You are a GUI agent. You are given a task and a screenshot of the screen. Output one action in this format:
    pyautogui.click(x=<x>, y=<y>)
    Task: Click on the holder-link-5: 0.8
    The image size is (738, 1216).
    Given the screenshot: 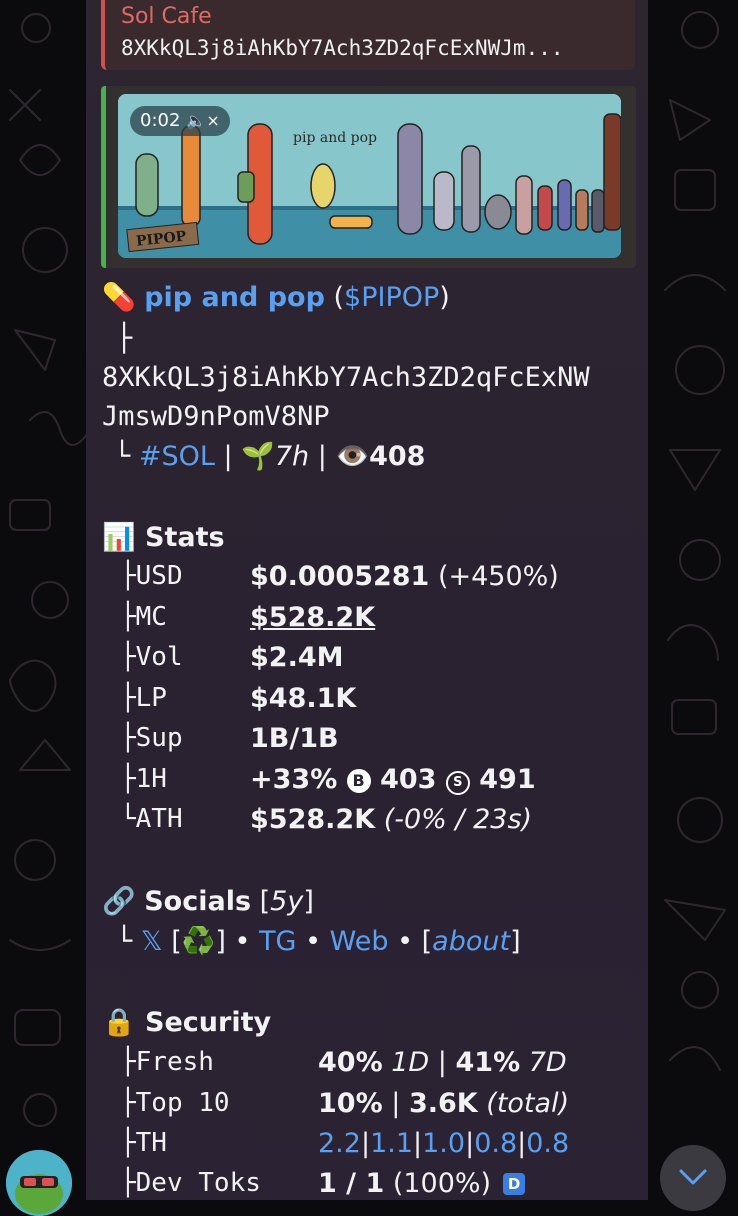 What is the action you would take?
    pyautogui.click(x=547, y=1143)
    